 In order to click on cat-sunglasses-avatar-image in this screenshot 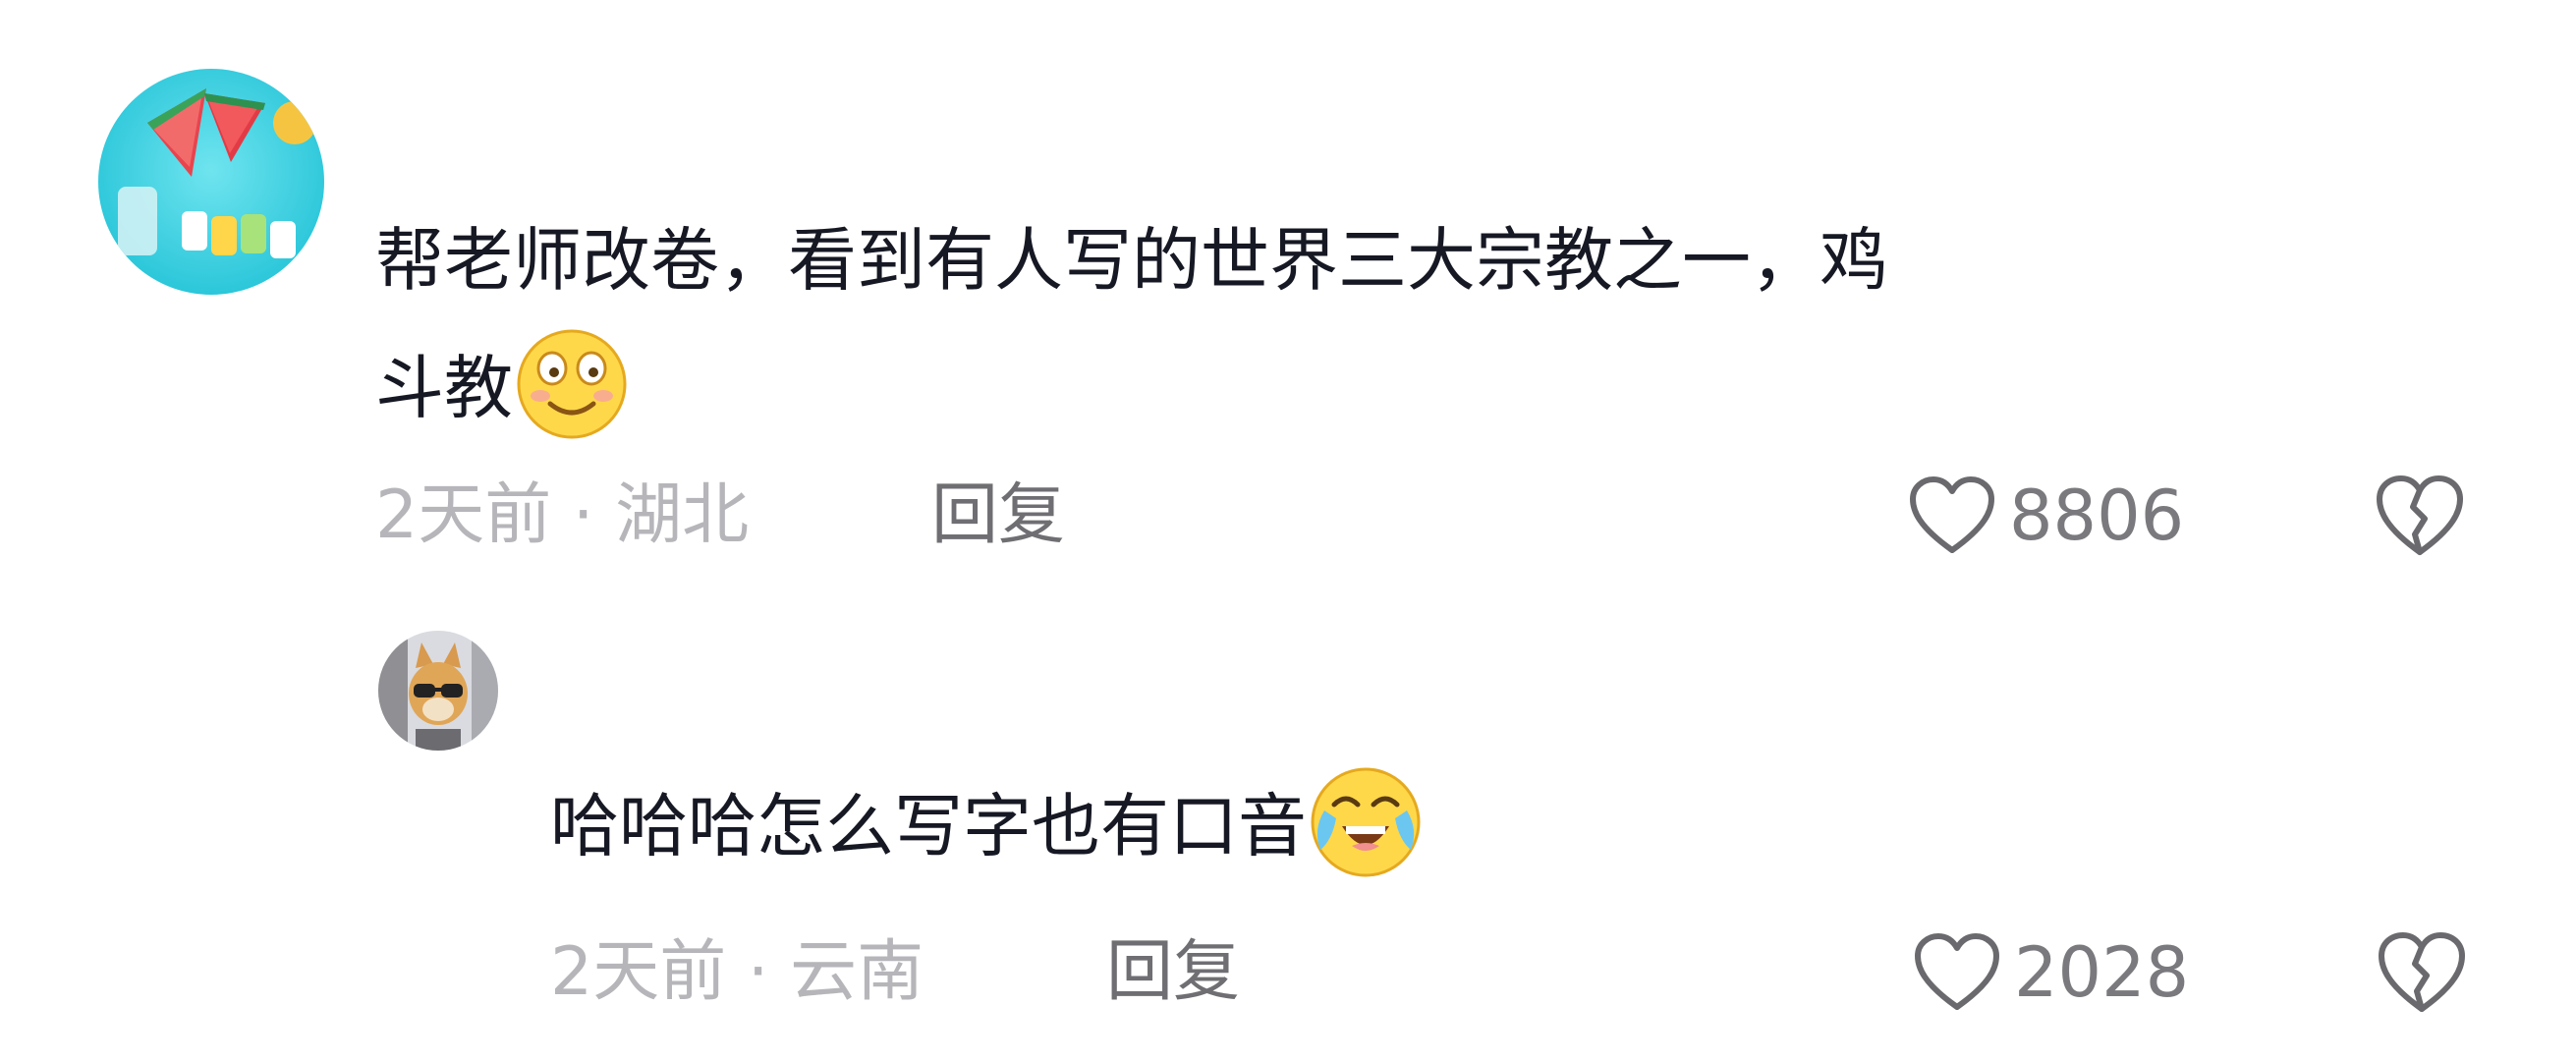, I will do `click(438, 691)`.